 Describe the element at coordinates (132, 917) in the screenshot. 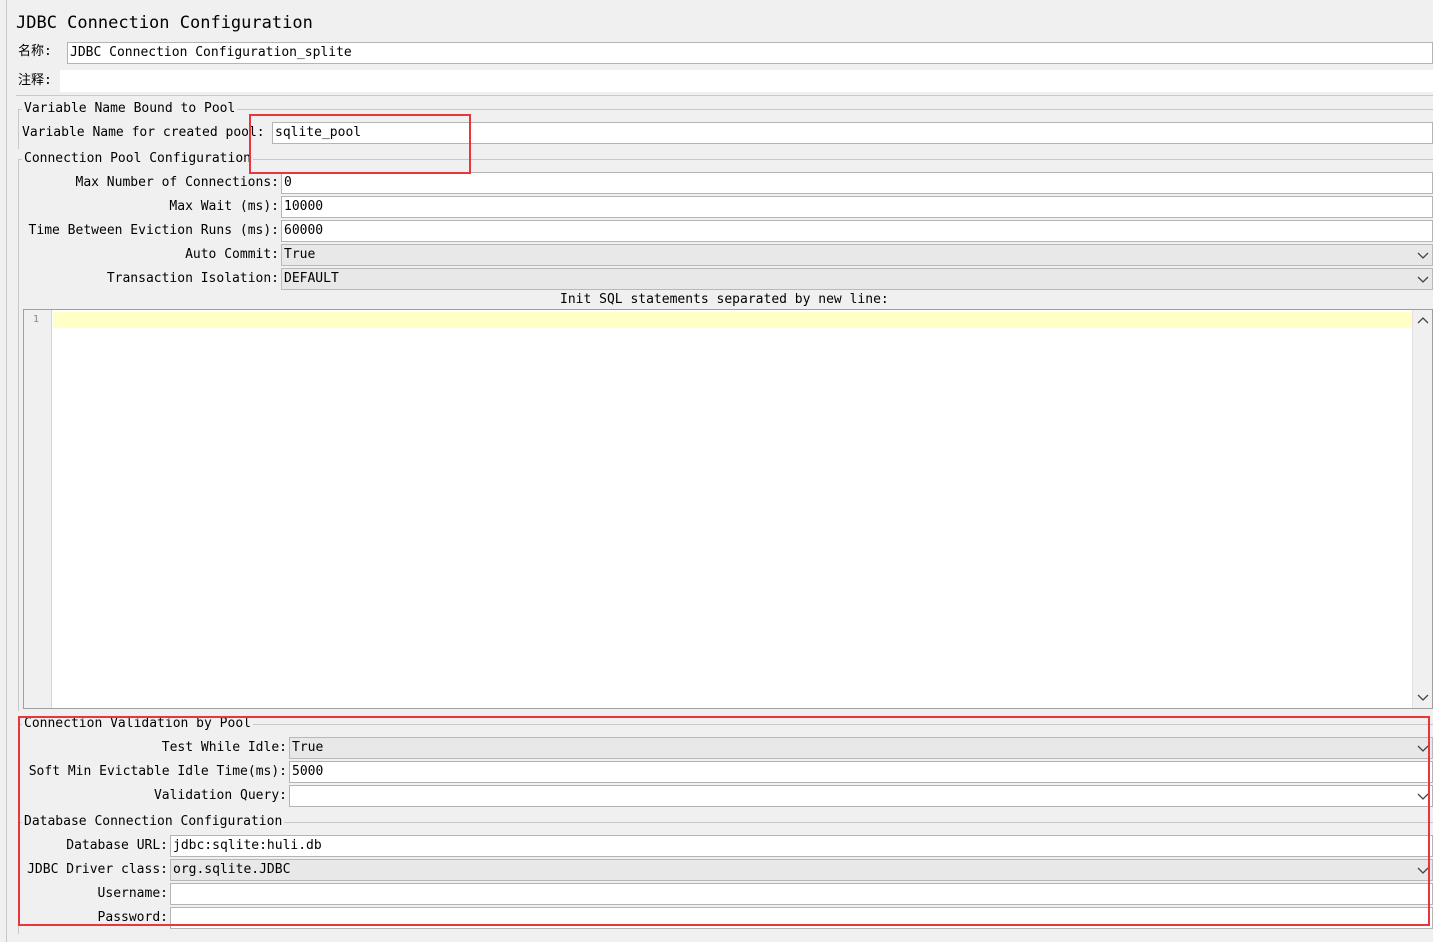

I see `password-label: Password:` at that location.